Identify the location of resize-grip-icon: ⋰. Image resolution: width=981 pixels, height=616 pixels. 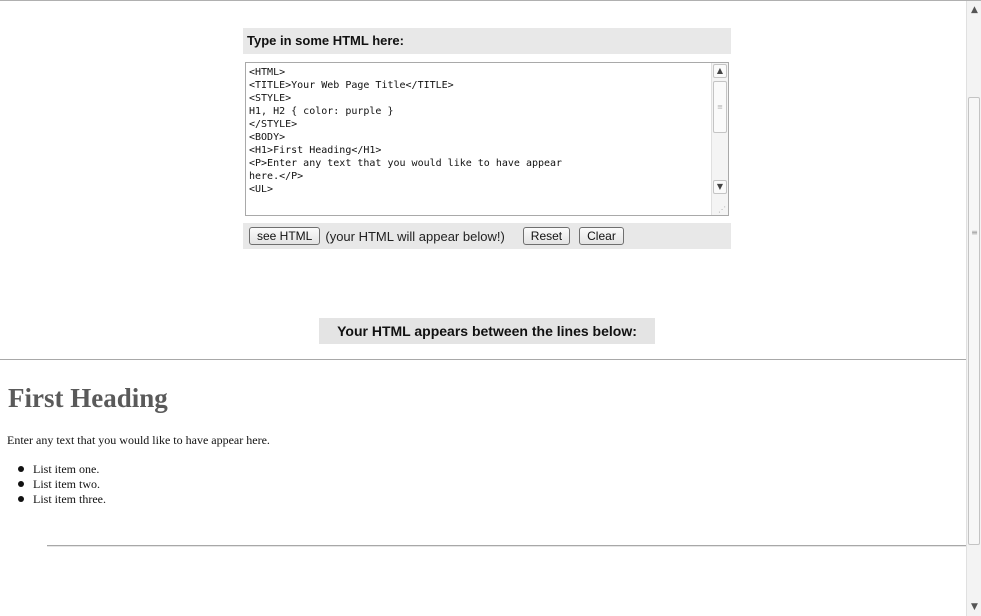
(722, 209).